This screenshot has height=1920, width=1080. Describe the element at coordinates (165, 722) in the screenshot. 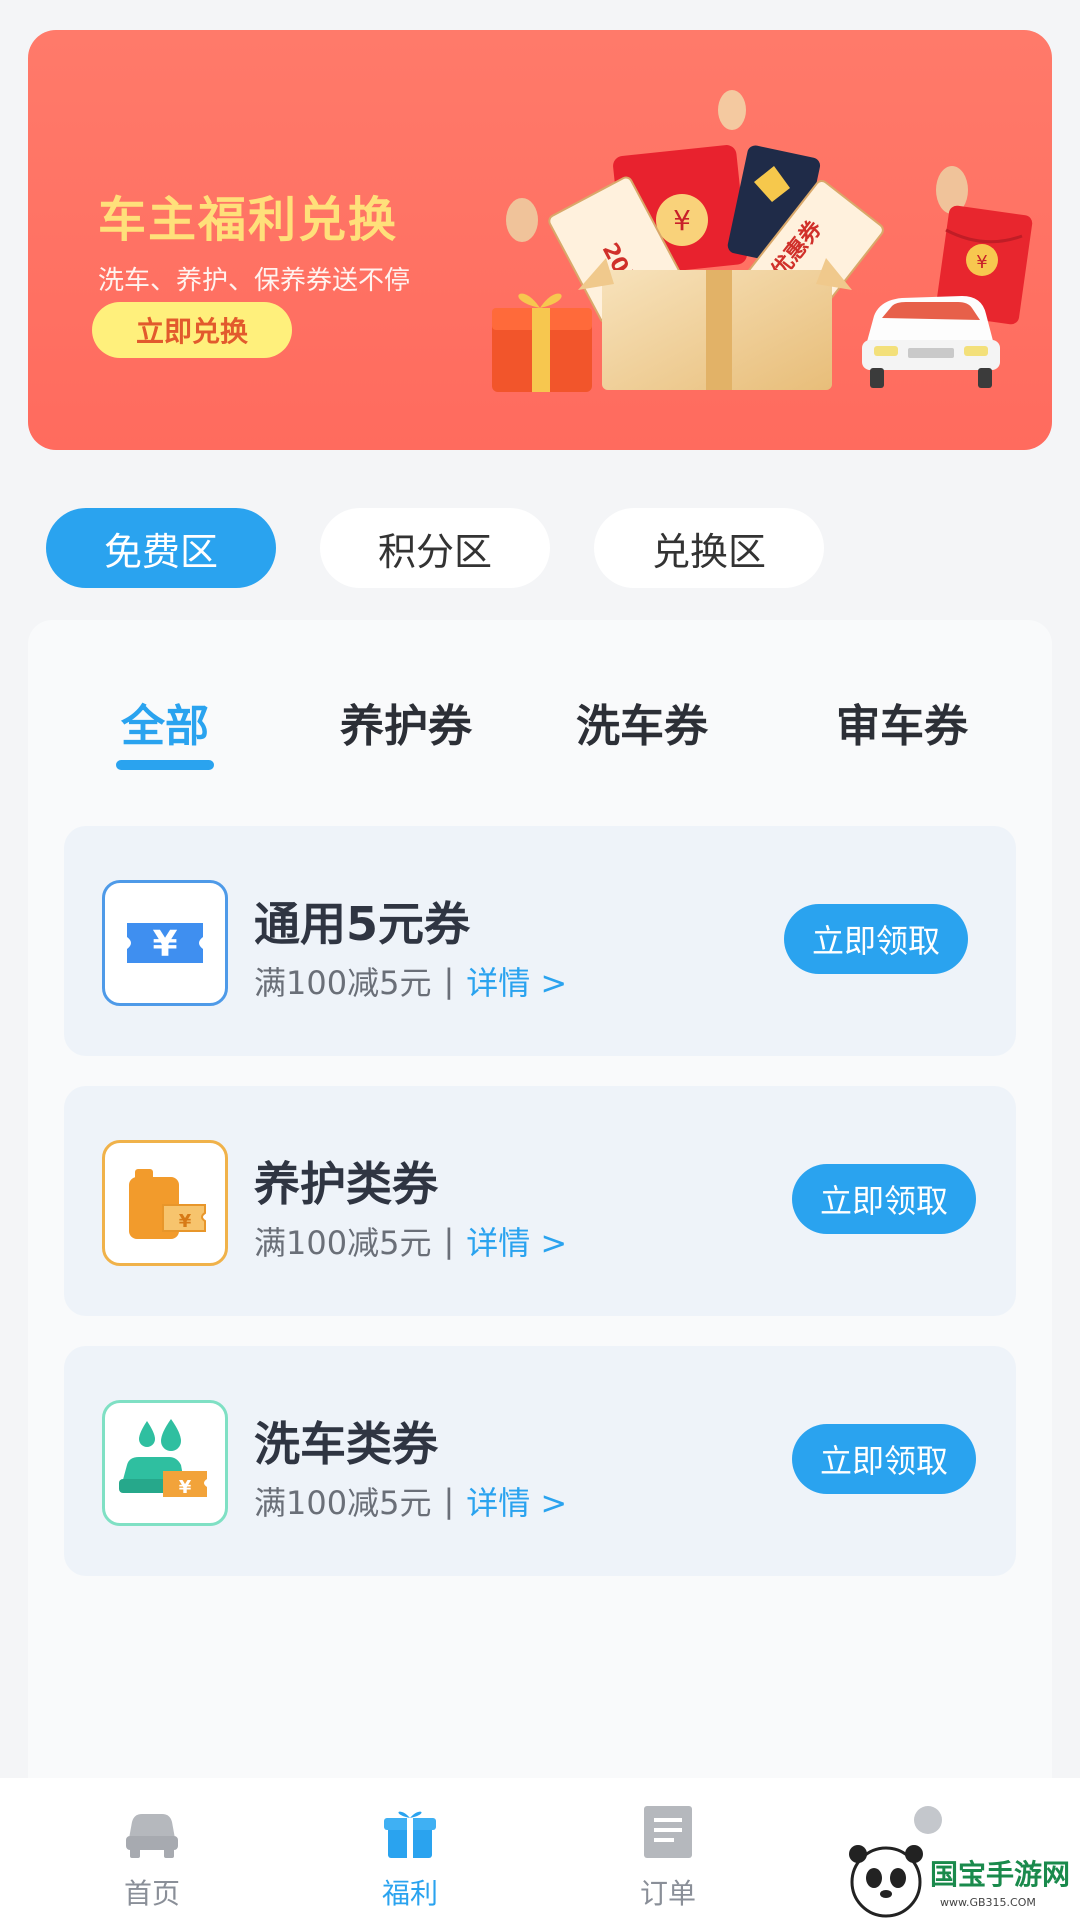

I see `tab-all: 全部` at that location.